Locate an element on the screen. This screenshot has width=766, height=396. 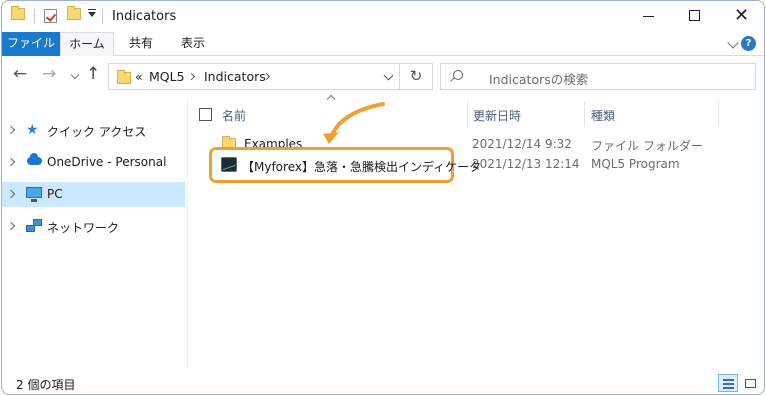
status-bar: 2 個の項目 is located at coordinates (383, 381).